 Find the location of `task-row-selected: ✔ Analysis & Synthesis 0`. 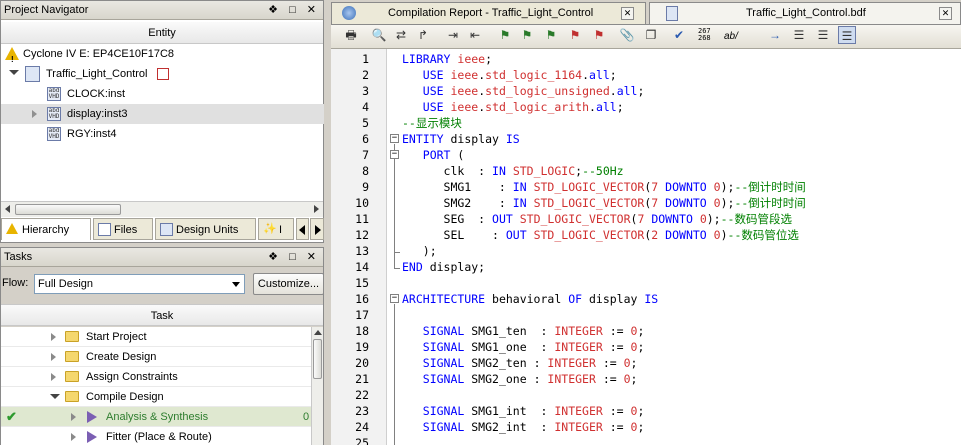

task-row-selected: ✔ Analysis & Synthesis 0 is located at coordinates (156, 417).